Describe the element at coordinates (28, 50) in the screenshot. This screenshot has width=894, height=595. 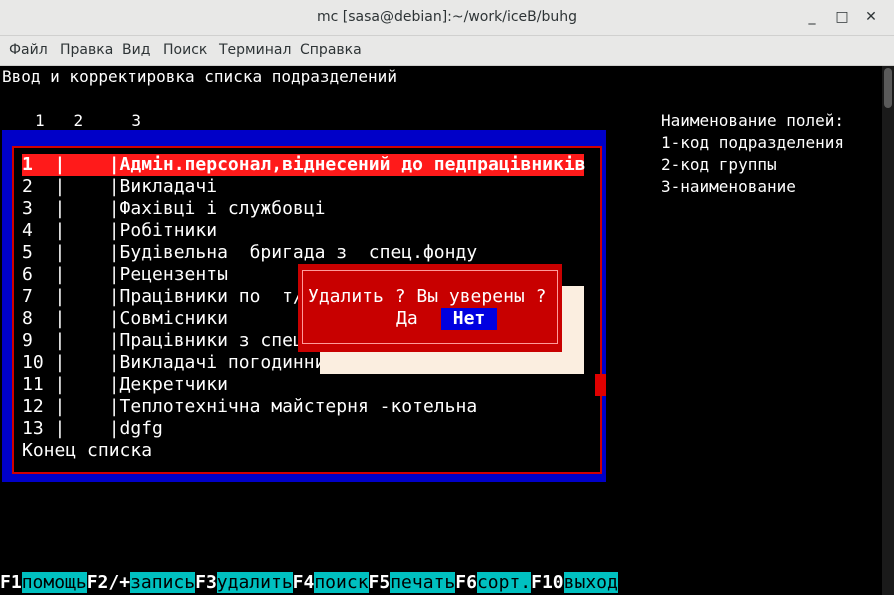
I see `menu-file: Файл` at that location.